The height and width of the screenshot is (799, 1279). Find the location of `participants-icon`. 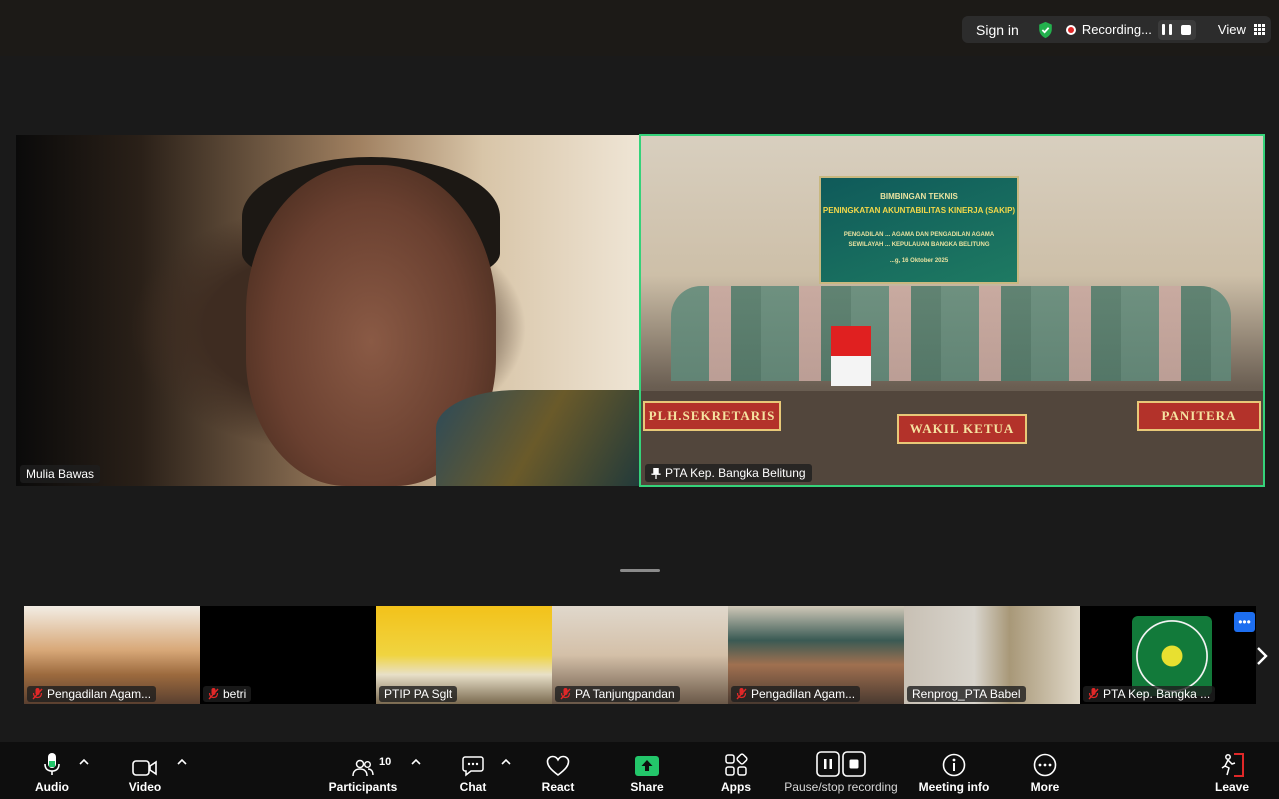

participants-icon is located at coordinates (363, 768).